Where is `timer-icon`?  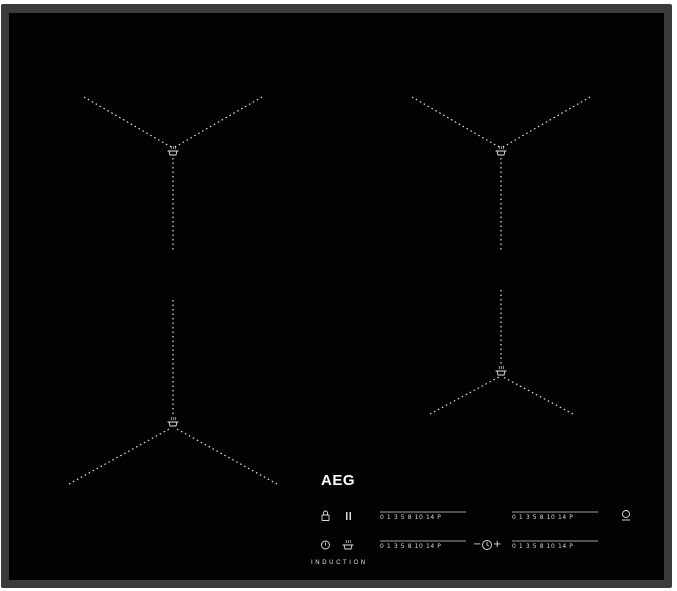
timer-icon is located at coordinates (487, 545).